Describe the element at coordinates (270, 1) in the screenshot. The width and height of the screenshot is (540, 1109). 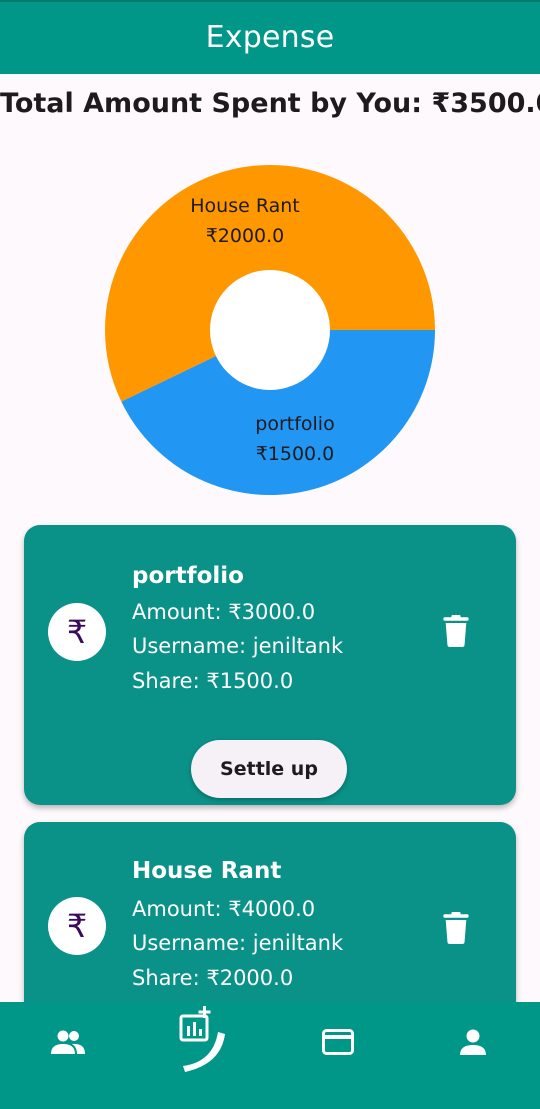
I see `status-divider` at that location.